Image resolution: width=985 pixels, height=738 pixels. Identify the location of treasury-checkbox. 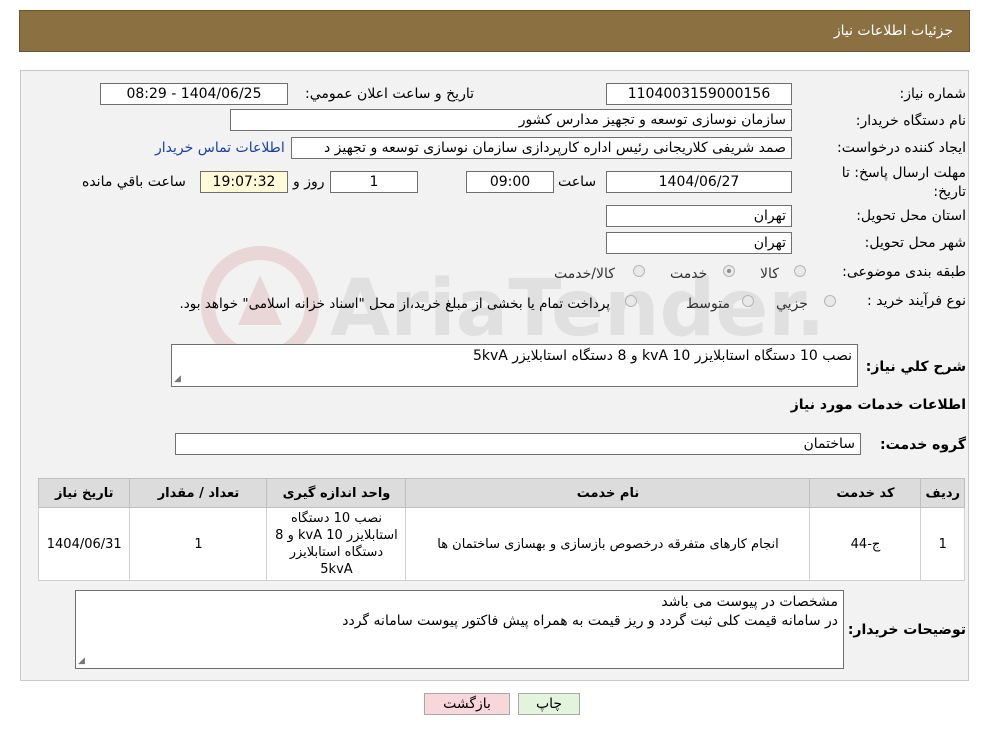
(631, 301).